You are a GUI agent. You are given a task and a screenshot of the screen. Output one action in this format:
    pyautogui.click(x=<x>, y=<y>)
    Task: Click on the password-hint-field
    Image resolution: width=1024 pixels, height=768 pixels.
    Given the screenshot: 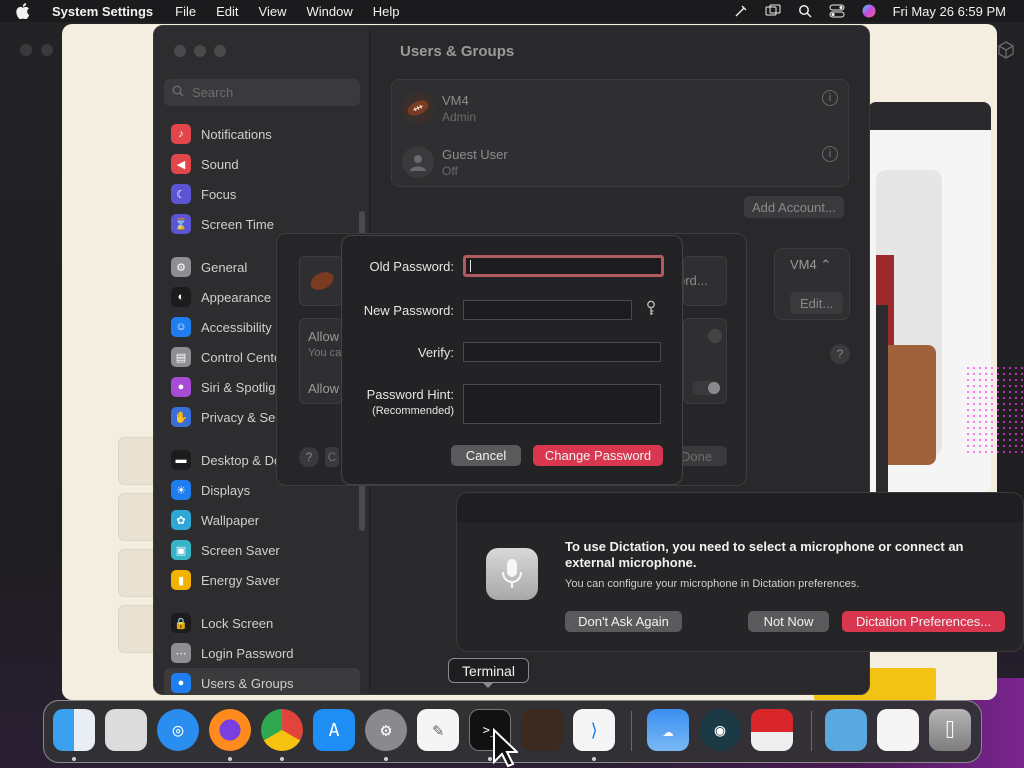 What is the action you would take?
    pyautogui.click(x=562, y=404)
    